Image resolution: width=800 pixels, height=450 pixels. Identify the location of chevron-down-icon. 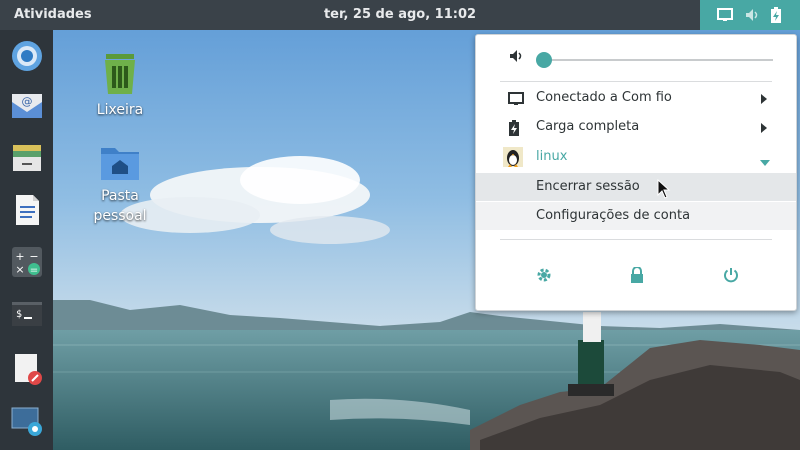
(765, 162).